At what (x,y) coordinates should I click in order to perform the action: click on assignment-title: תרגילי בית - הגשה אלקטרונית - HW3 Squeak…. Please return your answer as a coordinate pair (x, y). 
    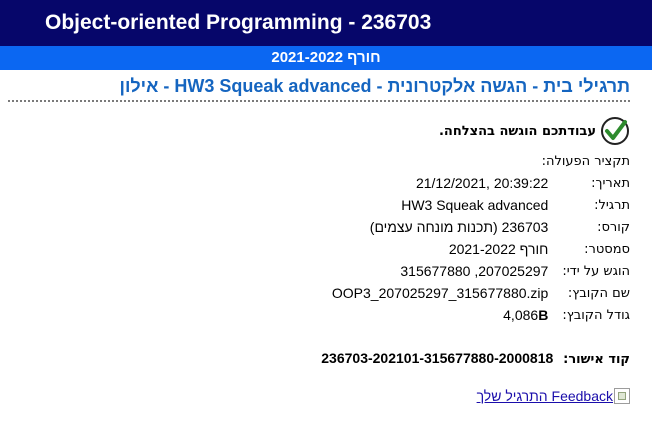
    Looking at the image, I should click on (374, 86).